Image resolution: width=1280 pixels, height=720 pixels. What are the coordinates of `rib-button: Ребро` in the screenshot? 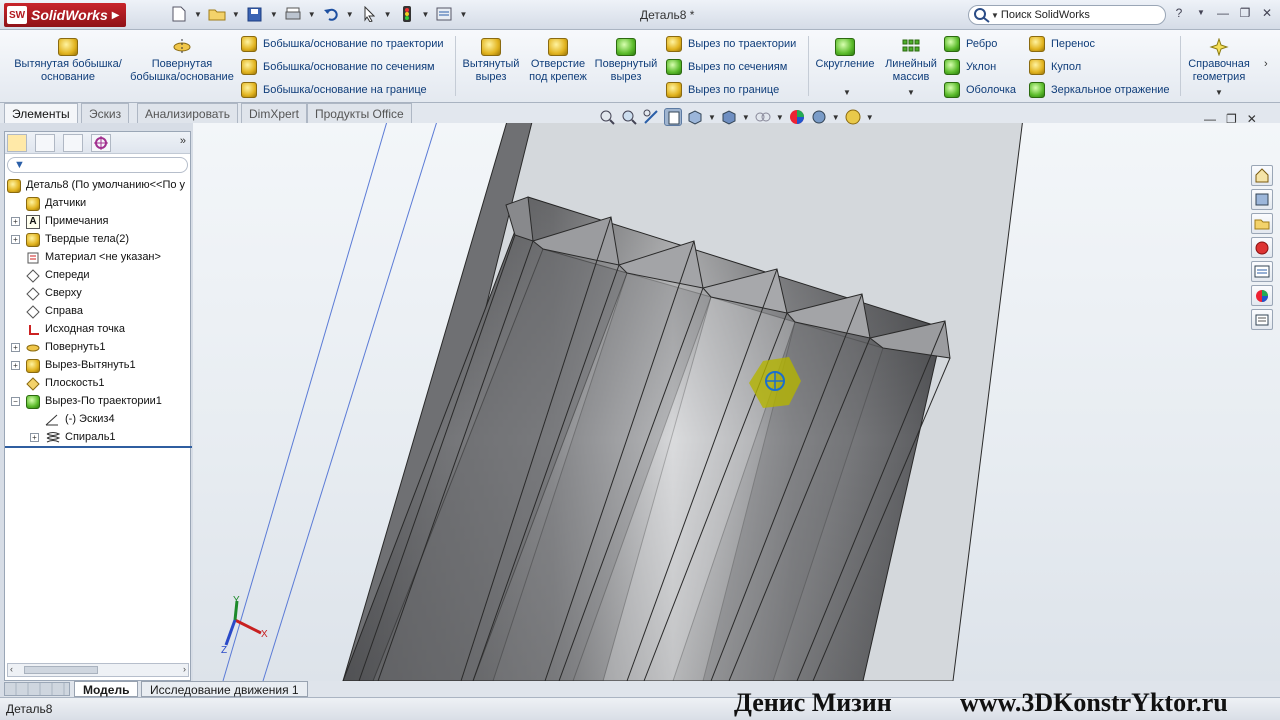 It's located at (970, 44).